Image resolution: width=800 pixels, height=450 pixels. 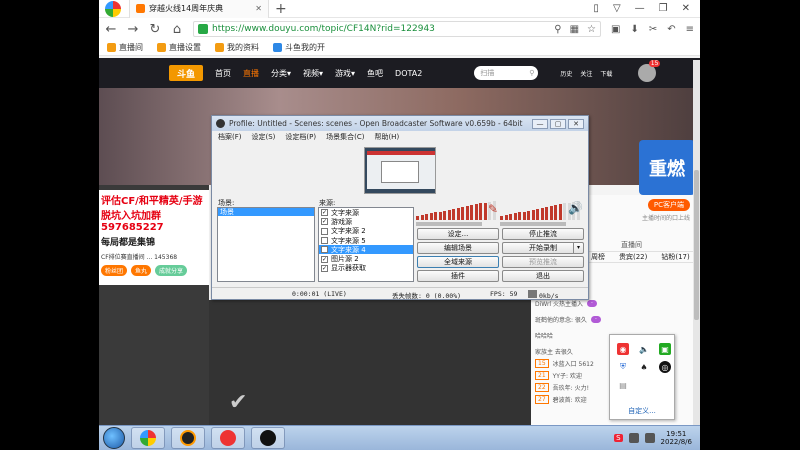 What do you see at coordinates (696, 245) in the screenshot?
I see `scrollbar-thumb` at bounding box center [696, 245].